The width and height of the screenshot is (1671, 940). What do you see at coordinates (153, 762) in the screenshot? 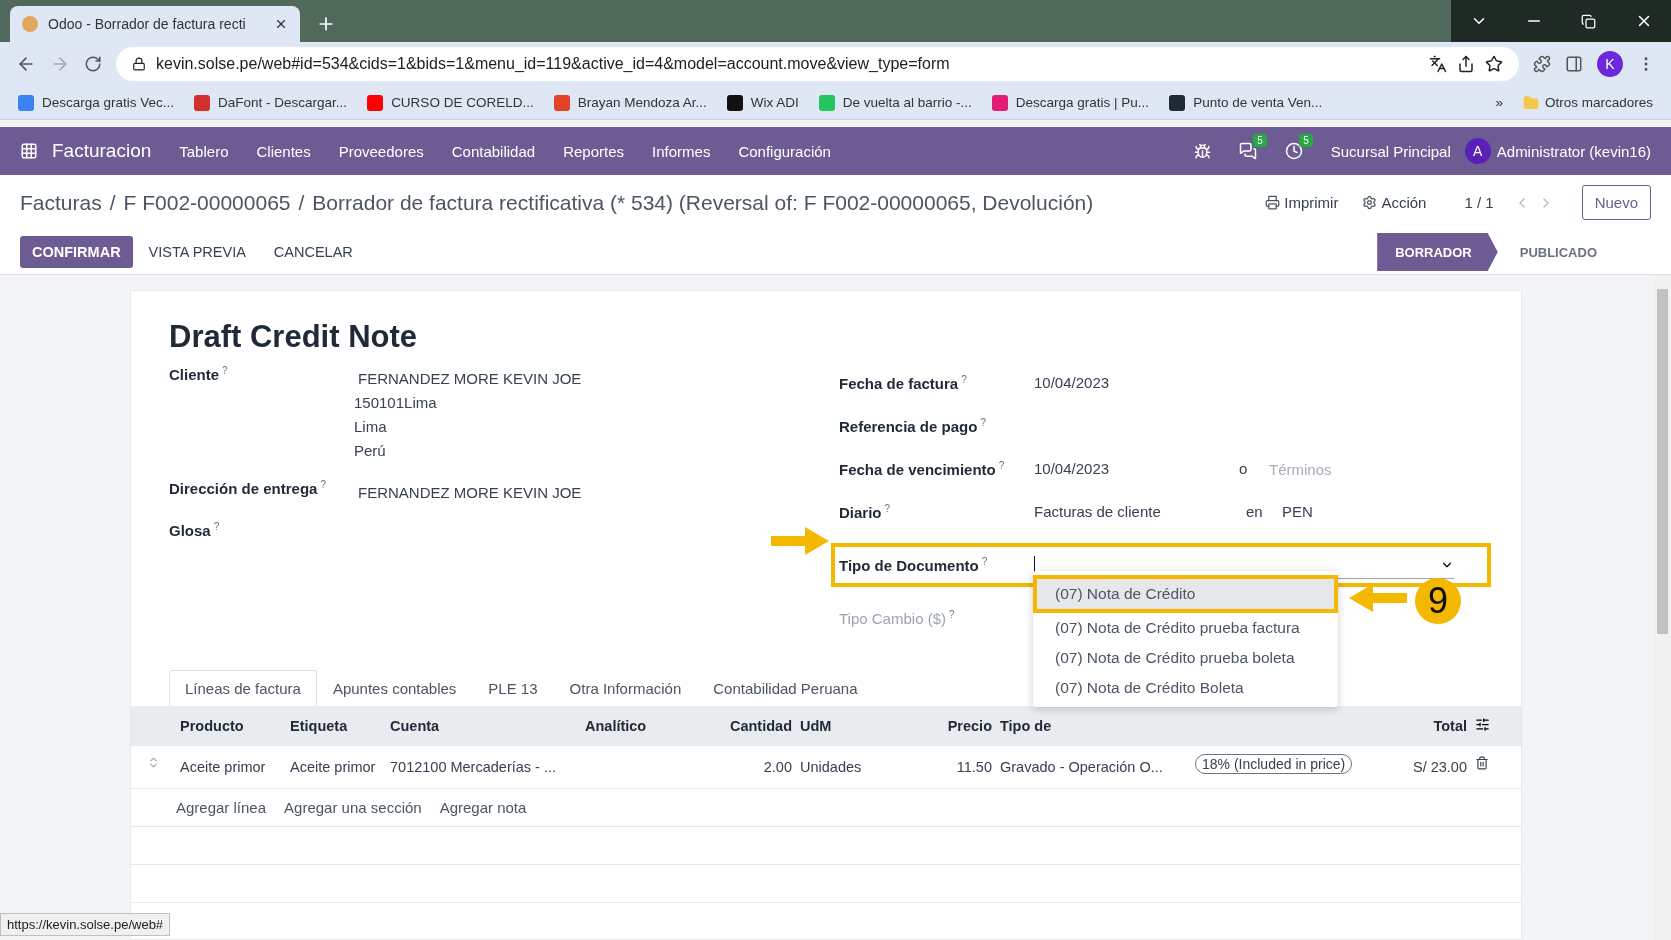
I see `drag-handle-icon` at bounding box center [153, 762].